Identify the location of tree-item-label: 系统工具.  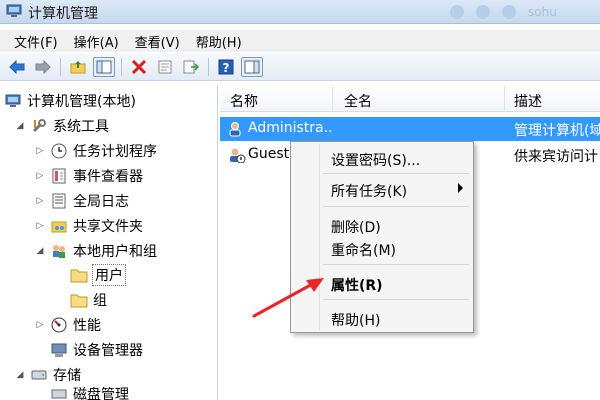
(81, 127).